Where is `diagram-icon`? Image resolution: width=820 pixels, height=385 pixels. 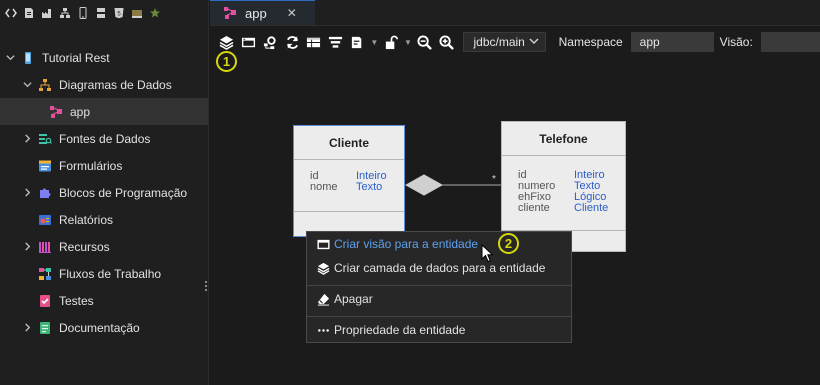 diagram-icon is located at coordinates (56, 112).